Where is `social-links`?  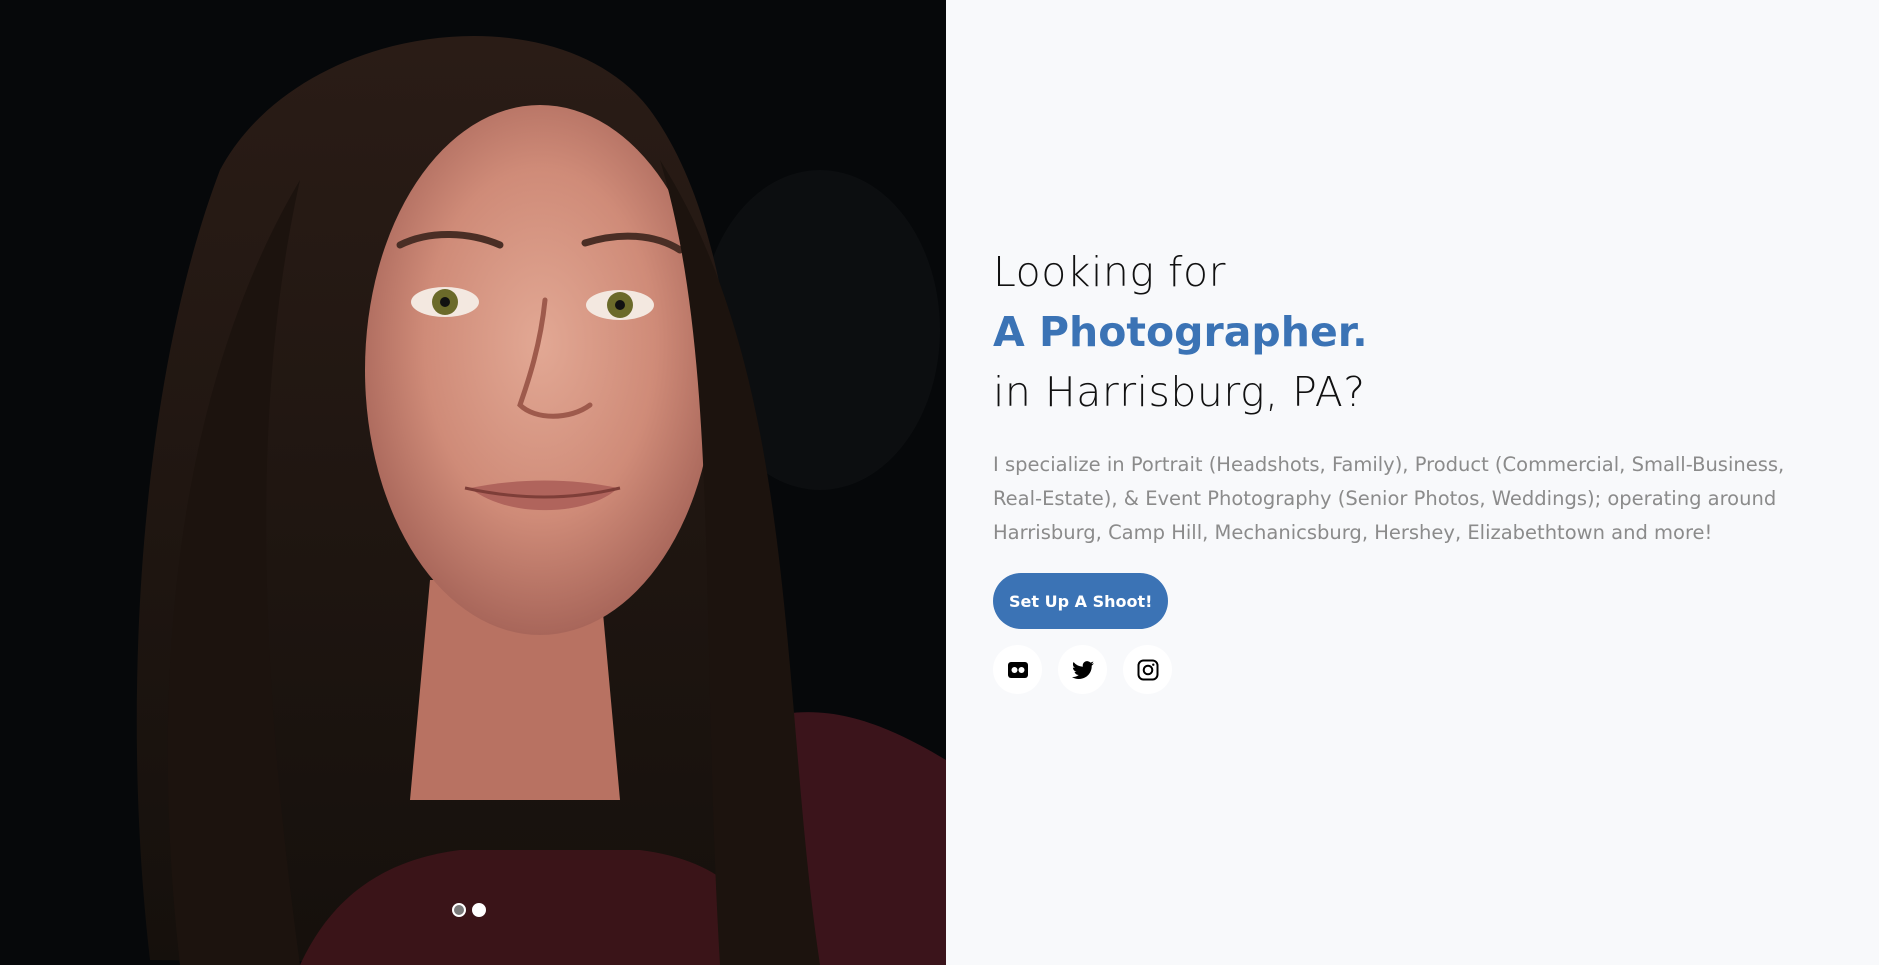 social-links is located at coordinates (1082, 669).